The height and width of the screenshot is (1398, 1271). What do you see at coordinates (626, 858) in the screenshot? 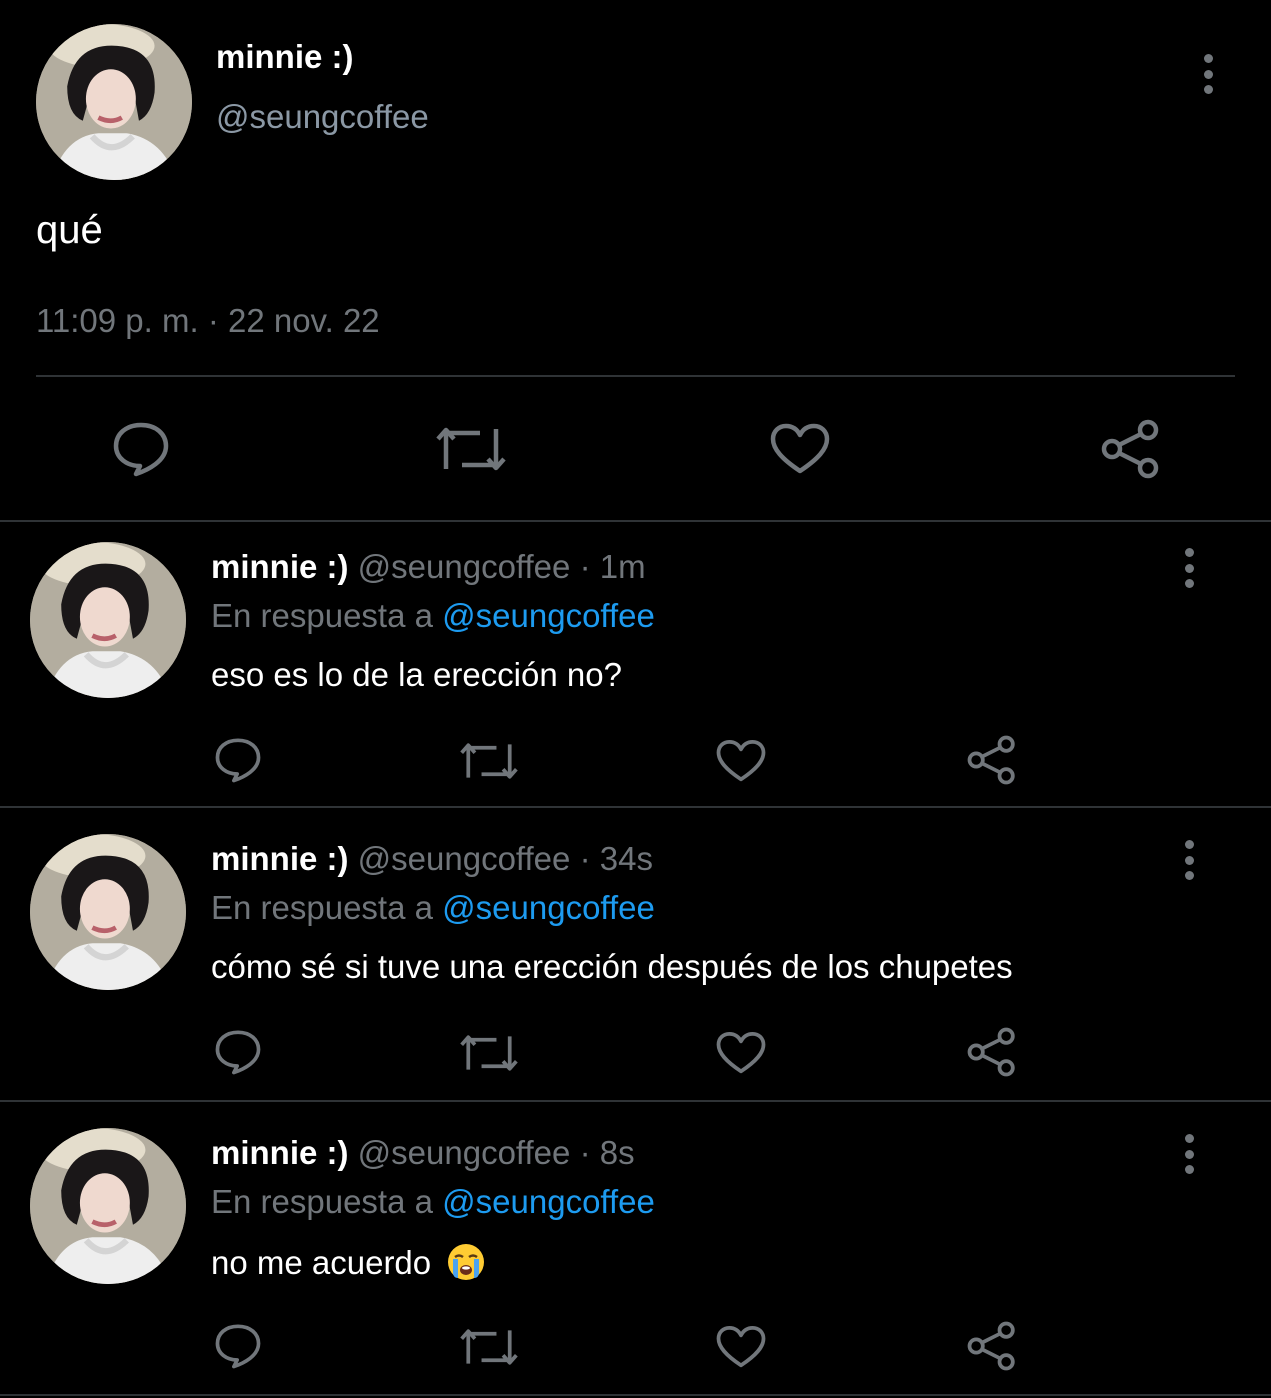
I see `reply-time: 34s` at bounding box center [626, 858].